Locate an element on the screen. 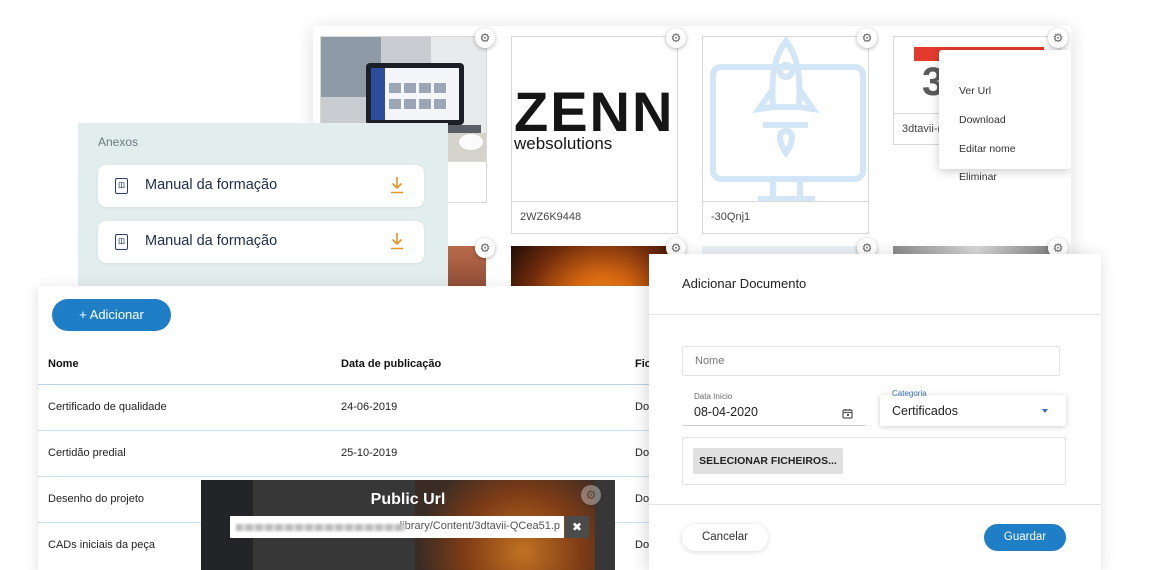  gallery-tile: ZENN: websolutions 2WZ6K9448 is located at coordinates (594, 135).